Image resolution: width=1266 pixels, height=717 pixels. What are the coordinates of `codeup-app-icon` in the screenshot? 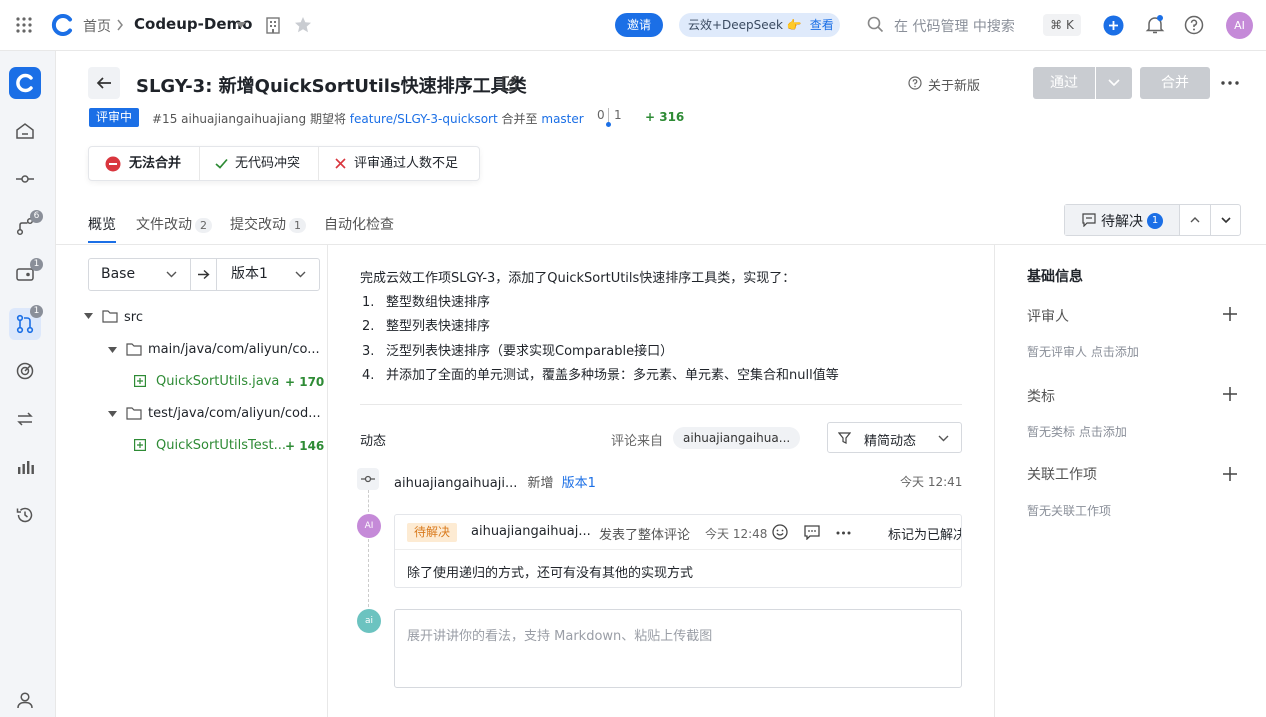 It's located at (25, 83).